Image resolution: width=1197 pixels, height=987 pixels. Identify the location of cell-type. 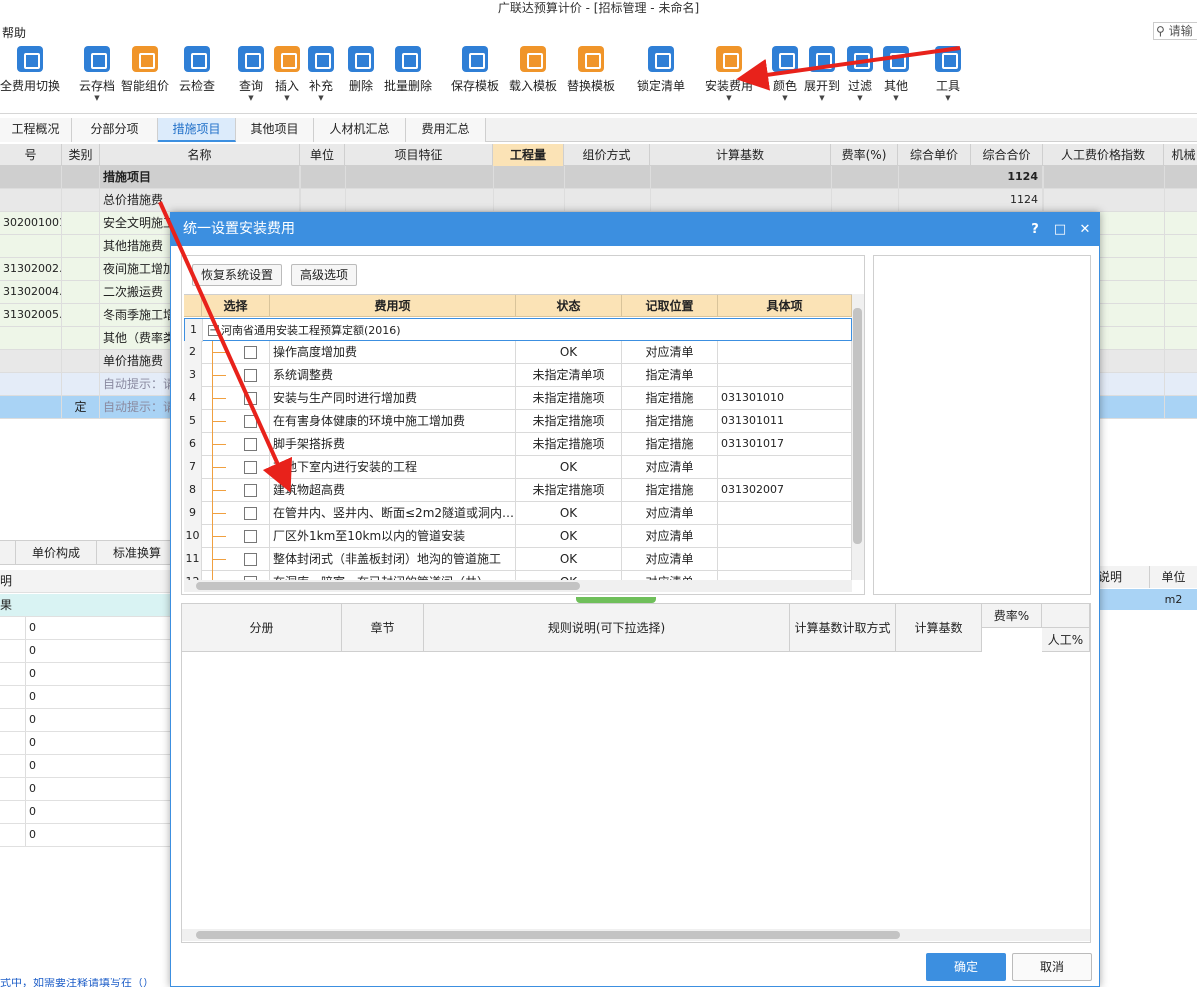
(81, 361).